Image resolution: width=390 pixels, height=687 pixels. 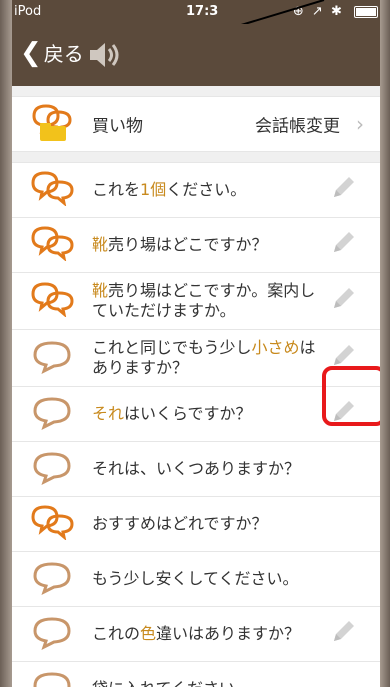 I want to click on highlight-annotation, so click(x=354, y=396).